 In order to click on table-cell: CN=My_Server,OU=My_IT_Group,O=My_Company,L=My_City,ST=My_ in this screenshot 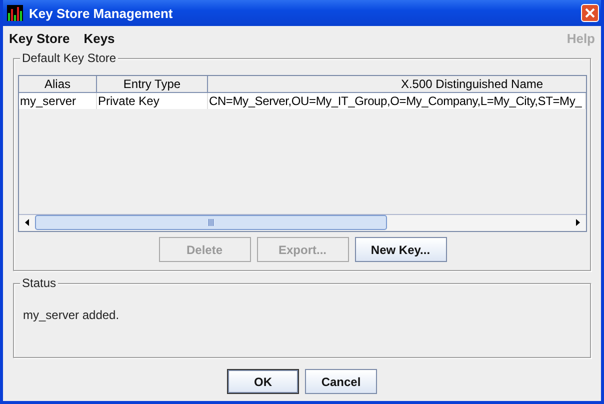, I will do `click(397, 101)`.